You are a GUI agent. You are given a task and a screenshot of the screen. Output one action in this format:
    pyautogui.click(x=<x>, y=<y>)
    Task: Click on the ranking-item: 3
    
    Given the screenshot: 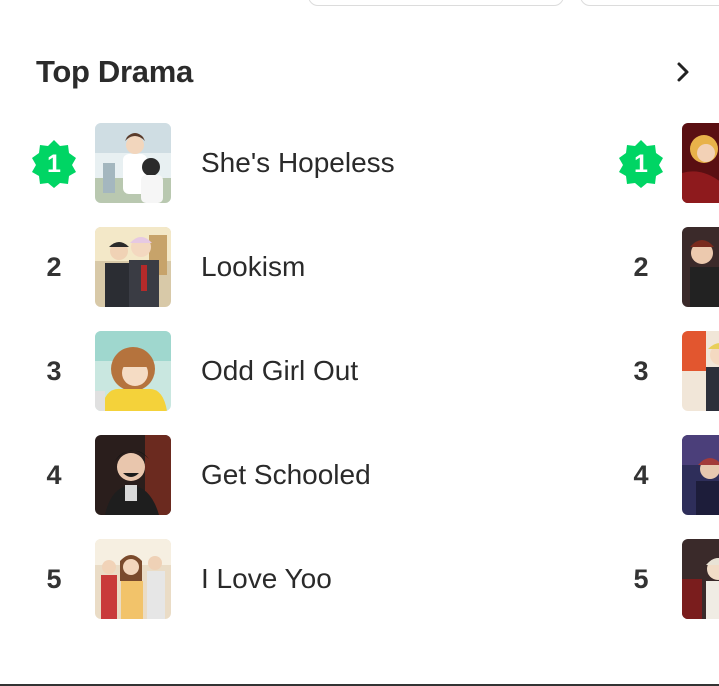 What is the action you would take?
    pyautogui.click(x=667, y=371)
    